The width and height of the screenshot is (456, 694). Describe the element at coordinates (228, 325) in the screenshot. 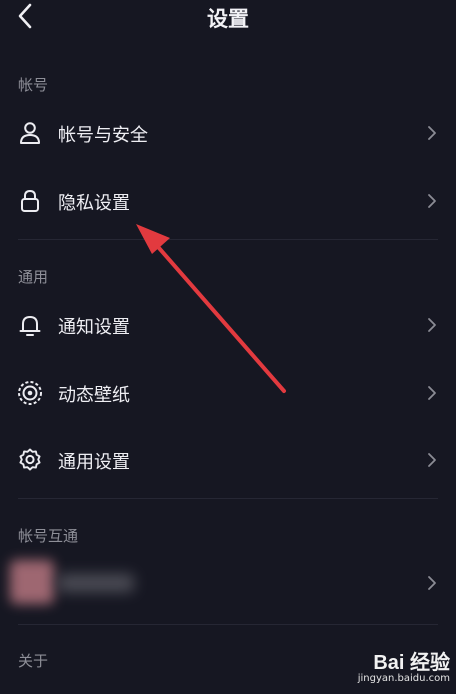

I see `menu-item-notifications: 通知设置` at that location.